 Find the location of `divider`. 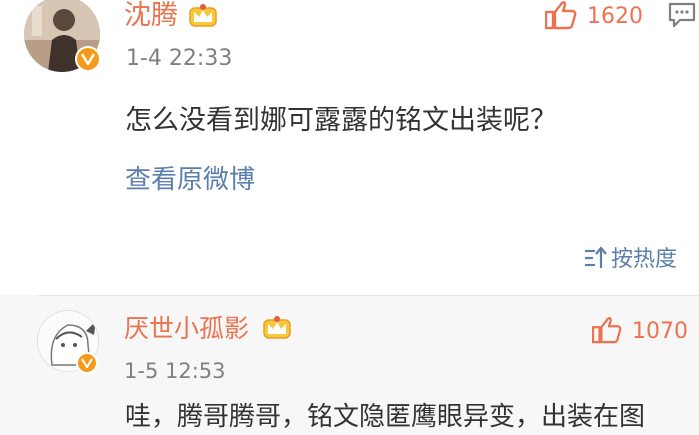

divider is located at coordinates (368, 295).